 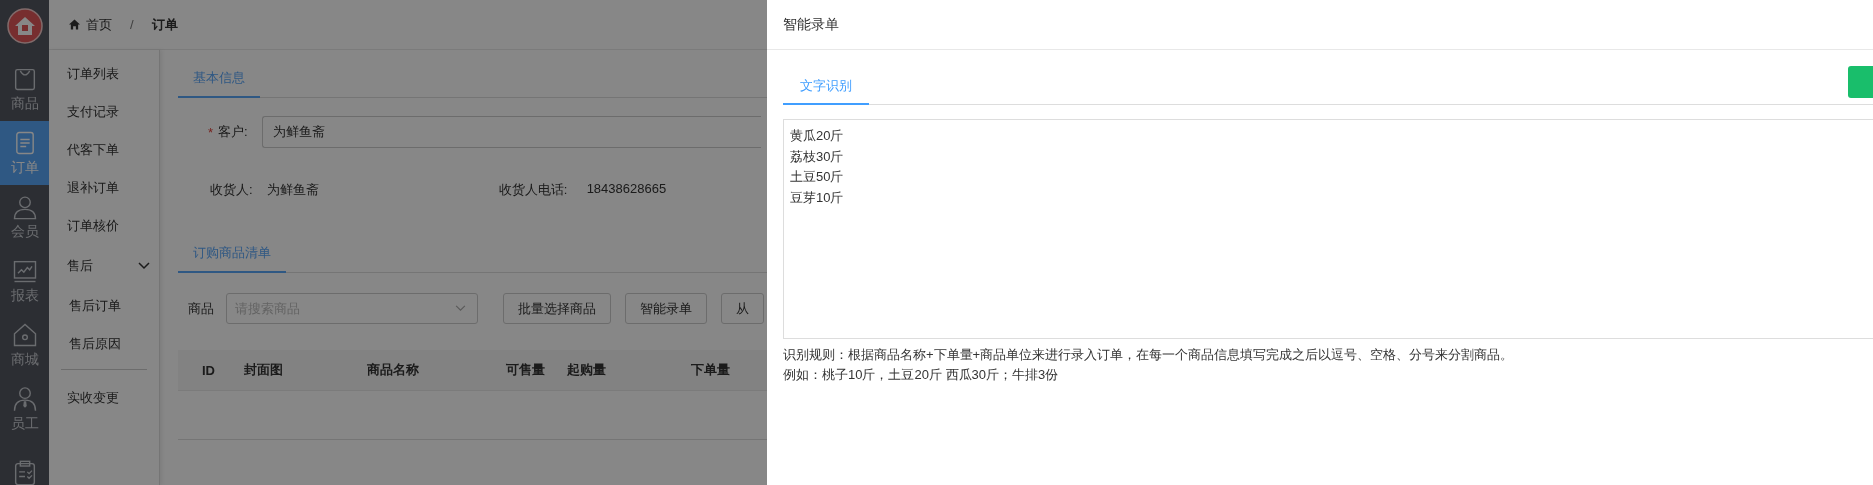 I want to click on sidebar-item: 会员, so click(x=24, y=217).